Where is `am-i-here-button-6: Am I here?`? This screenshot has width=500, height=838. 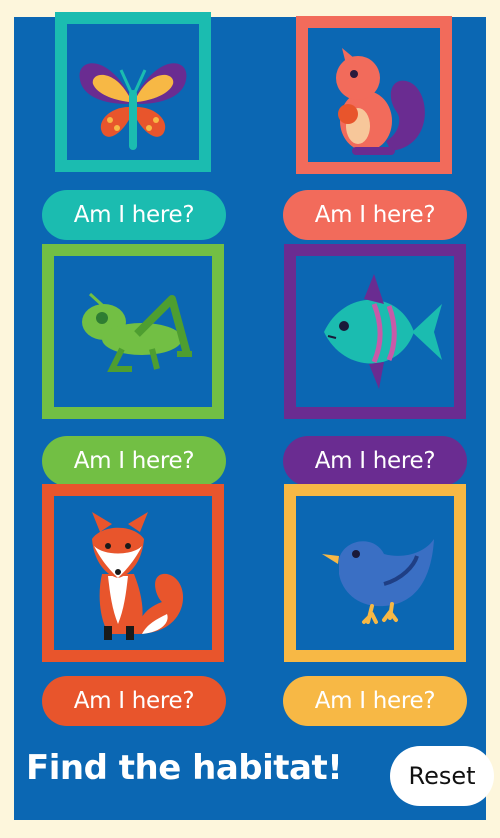
am-i-here-button-6: Am I here? is located at coordinates (375, 701).